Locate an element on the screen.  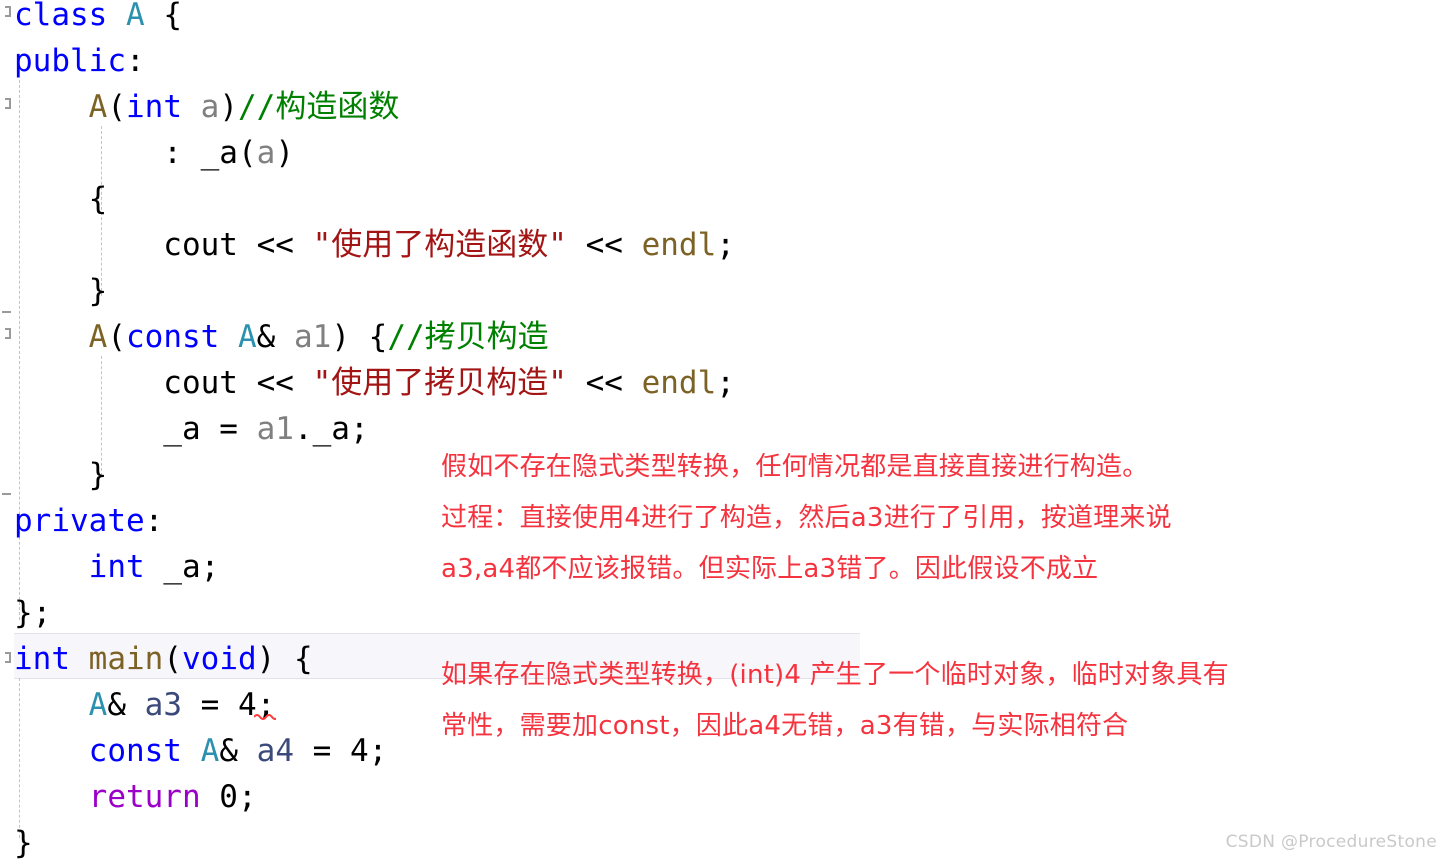
line-init-list: : _a(a) is located at coordinates (154, 153).